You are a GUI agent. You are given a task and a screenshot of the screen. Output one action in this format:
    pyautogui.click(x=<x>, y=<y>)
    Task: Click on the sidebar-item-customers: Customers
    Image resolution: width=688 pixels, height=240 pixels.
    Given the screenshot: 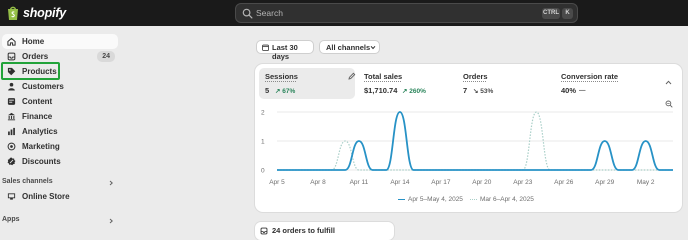 What is the action you would take?
    pyautogui.click(x=60, y=86)
    